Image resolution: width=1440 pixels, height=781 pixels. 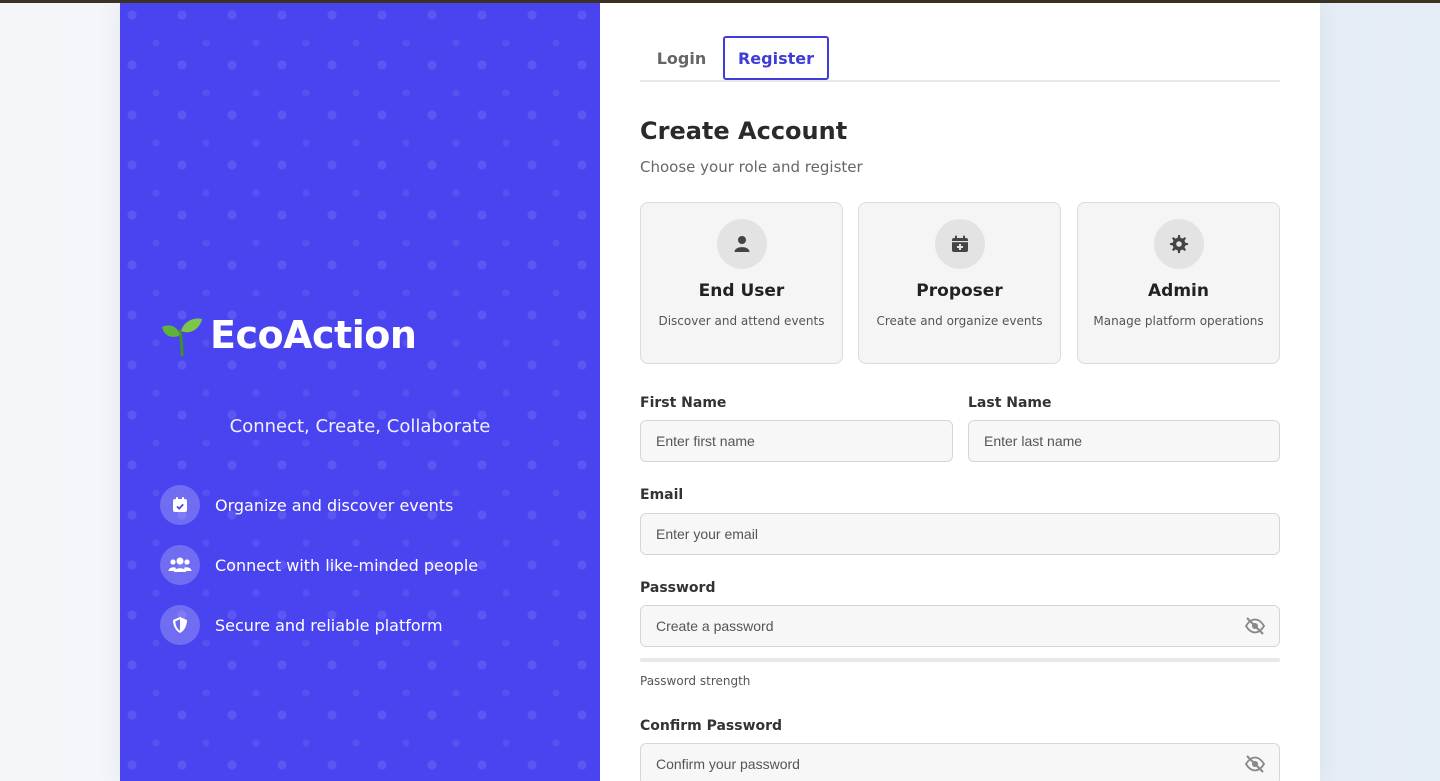 I want to click on brand-name: EcoAction, so click(x=313, y=335).